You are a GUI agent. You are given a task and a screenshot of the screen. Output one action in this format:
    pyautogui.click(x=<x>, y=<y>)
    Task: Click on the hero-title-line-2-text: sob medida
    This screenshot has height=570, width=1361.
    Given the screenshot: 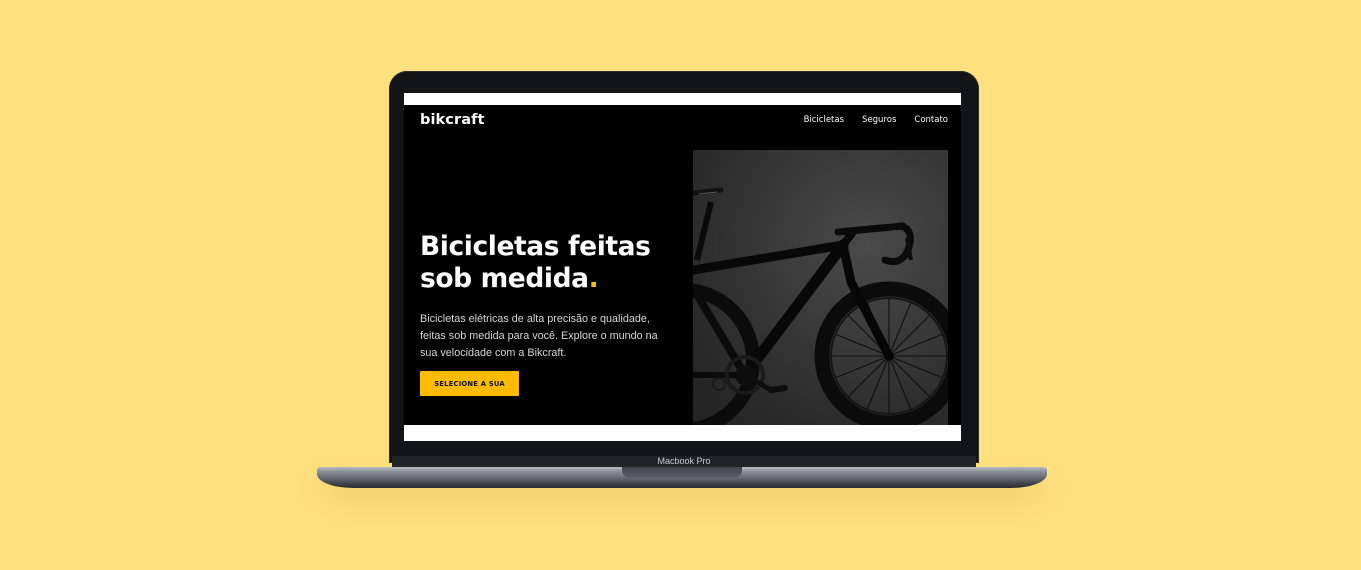 What is the action you would take?
    pyautogui.click(x=504, y=278)
    